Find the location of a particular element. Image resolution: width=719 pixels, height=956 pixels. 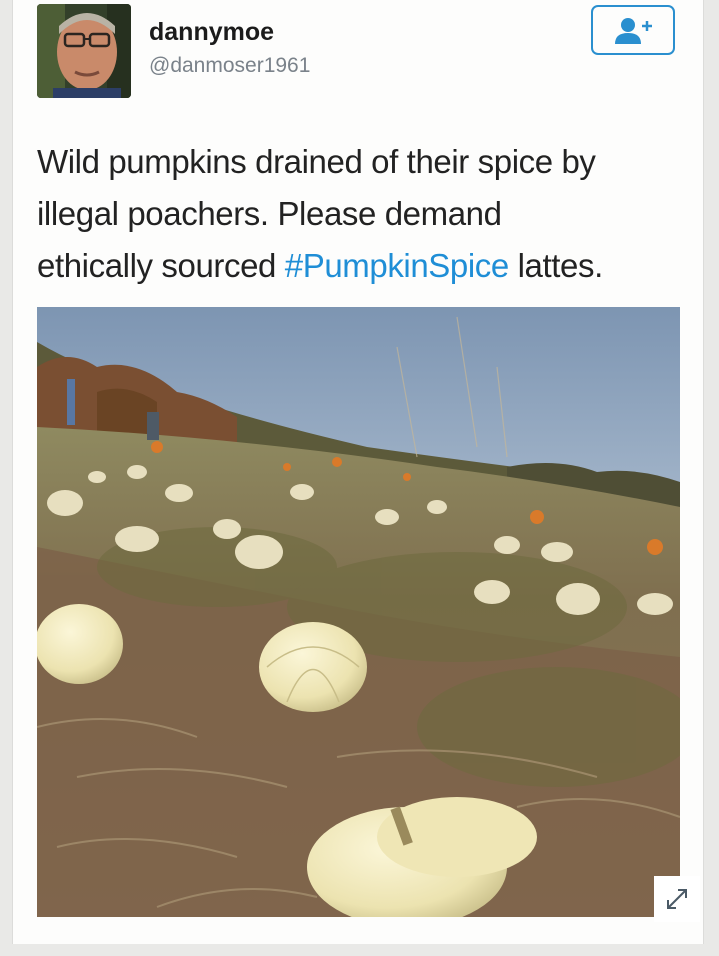

follow-button is located at coordinates (633, 30).